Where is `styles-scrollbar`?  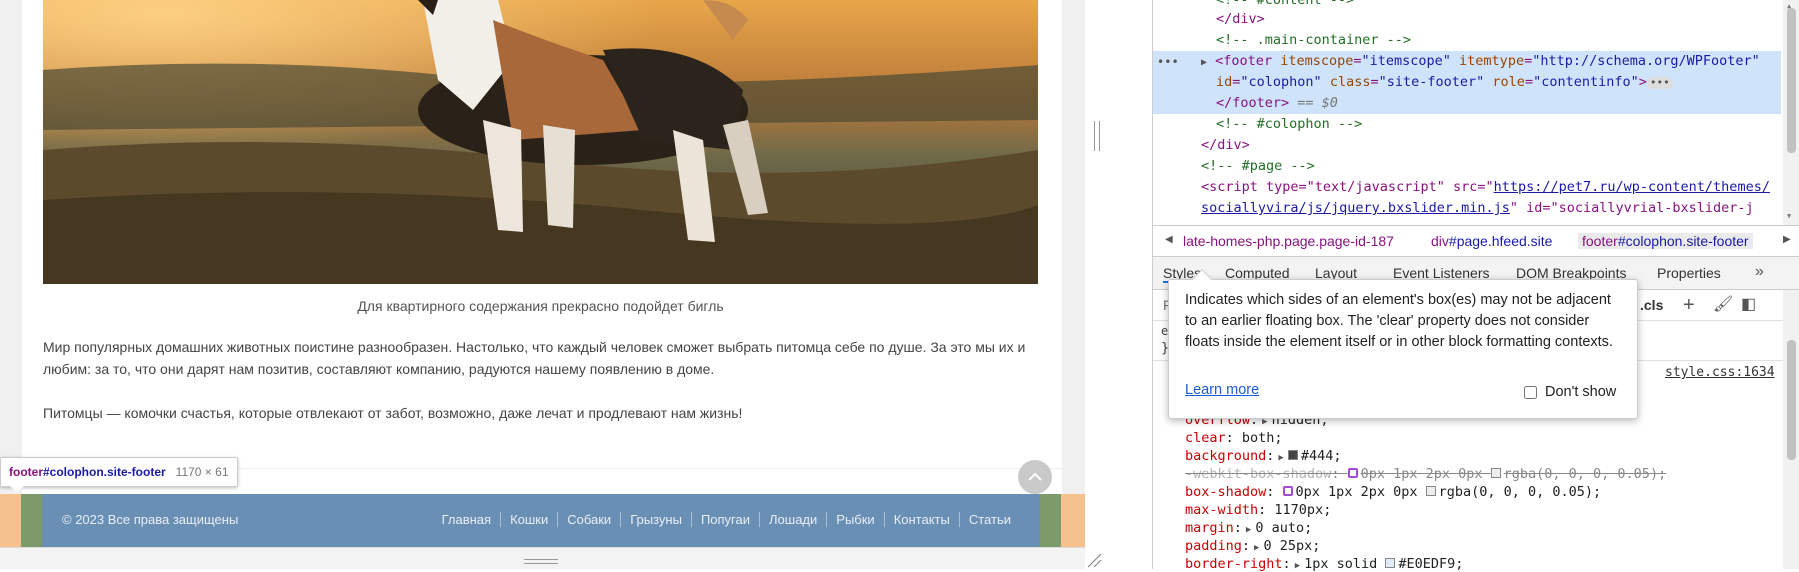
styles-scrollbar is located at coordinates (1791, 429).